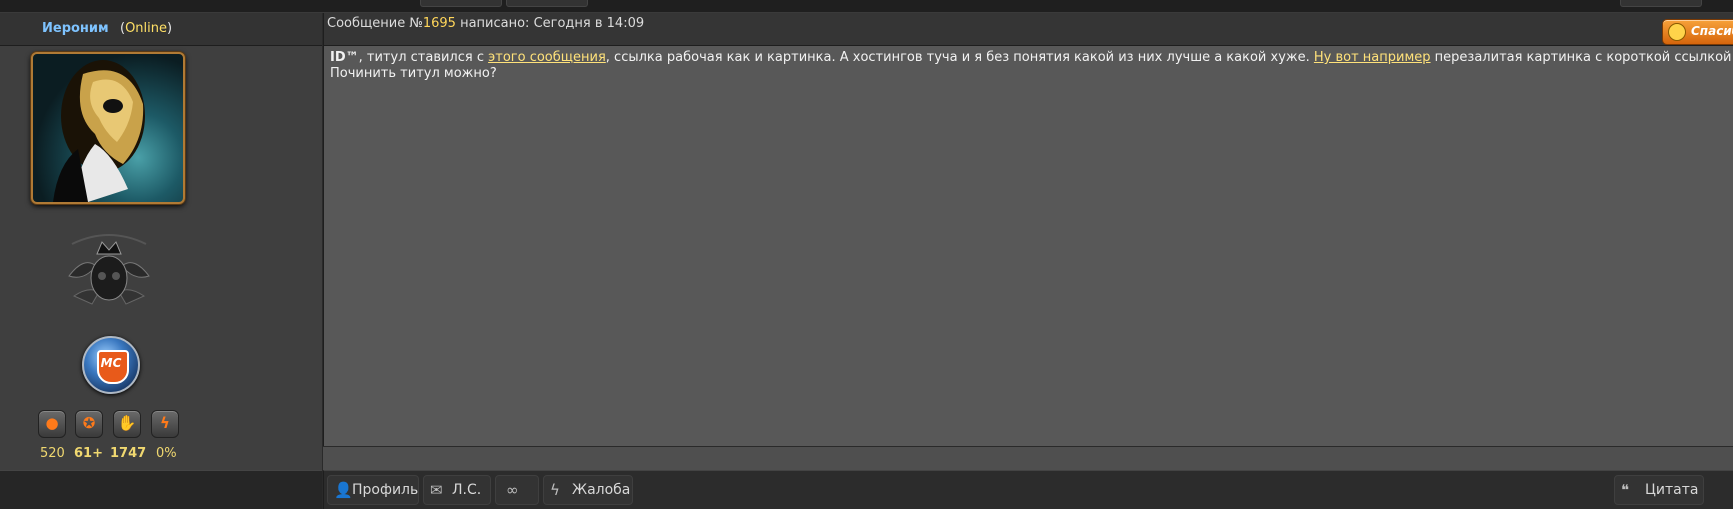 Image resolution: width=1733 pixels, height=509 pixels. What do you see at coordinates (1028, 458) in the screenshot?
I see `signature-area` at bounding box center [1028, 458].